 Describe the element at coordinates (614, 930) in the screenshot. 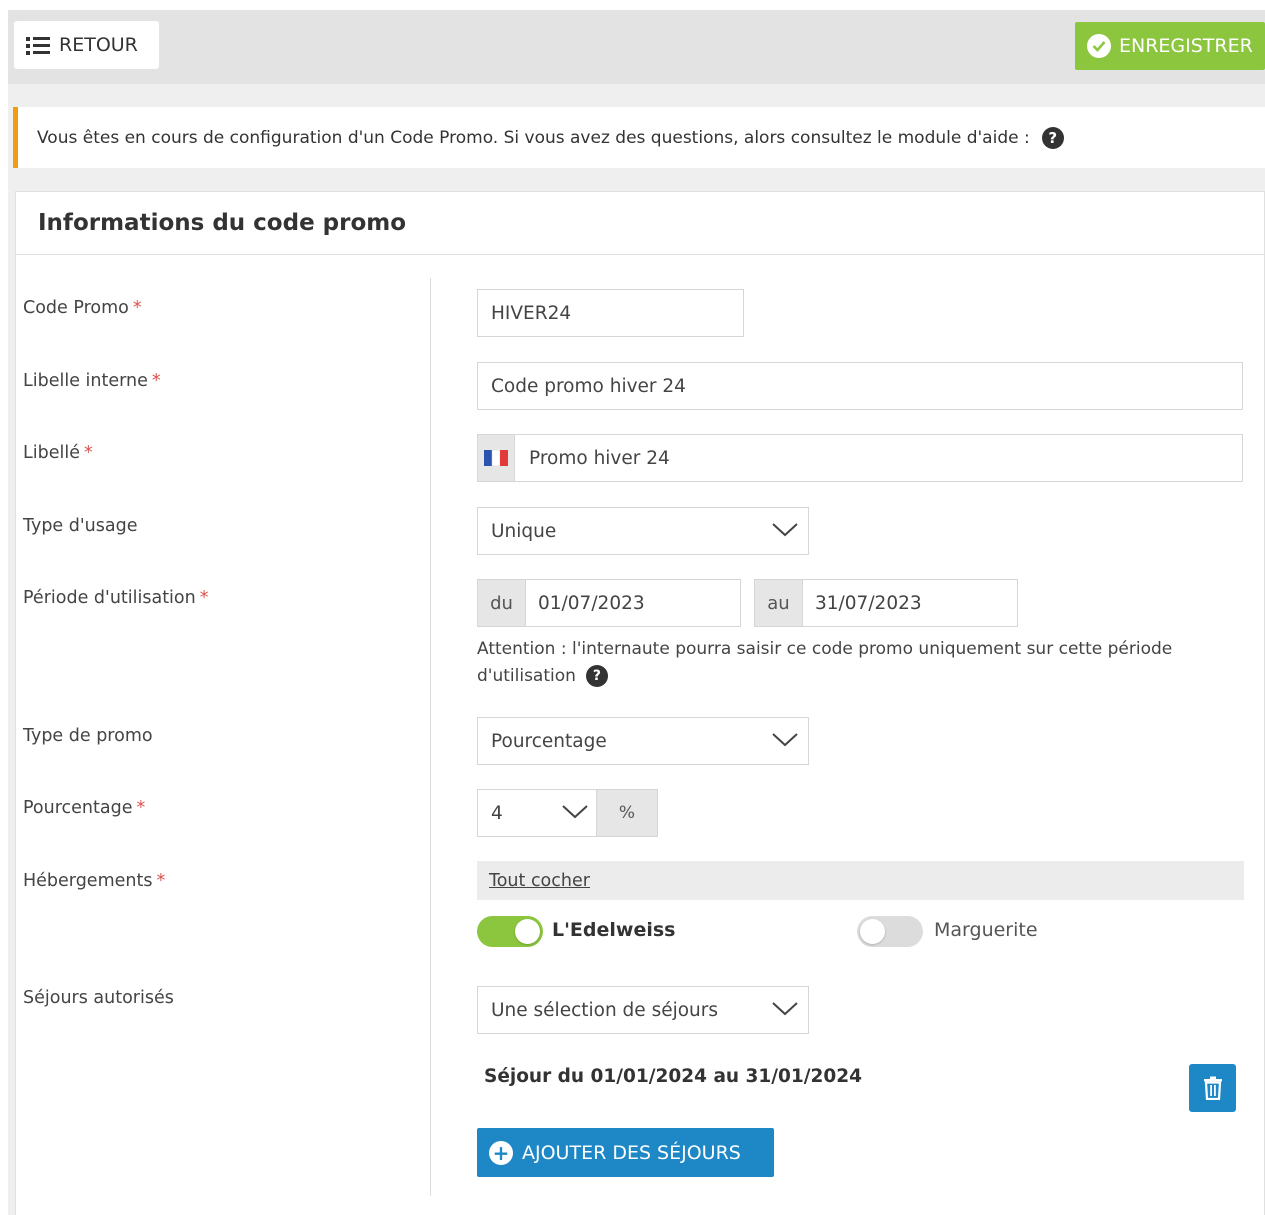

I see `hebergement-edelweiss-label: L'Edelweiss` at that location.